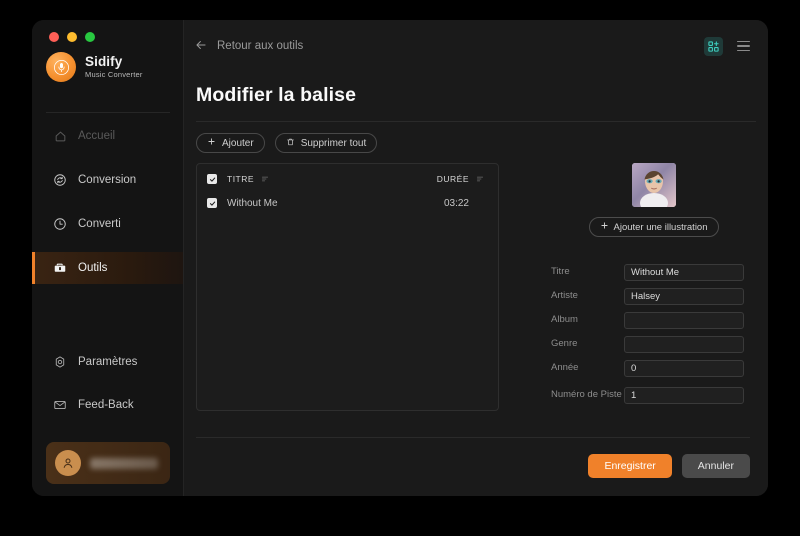 The width and height of the screenshot is (800, 536). I want to click on sidebar-divider, so click(108, 112).